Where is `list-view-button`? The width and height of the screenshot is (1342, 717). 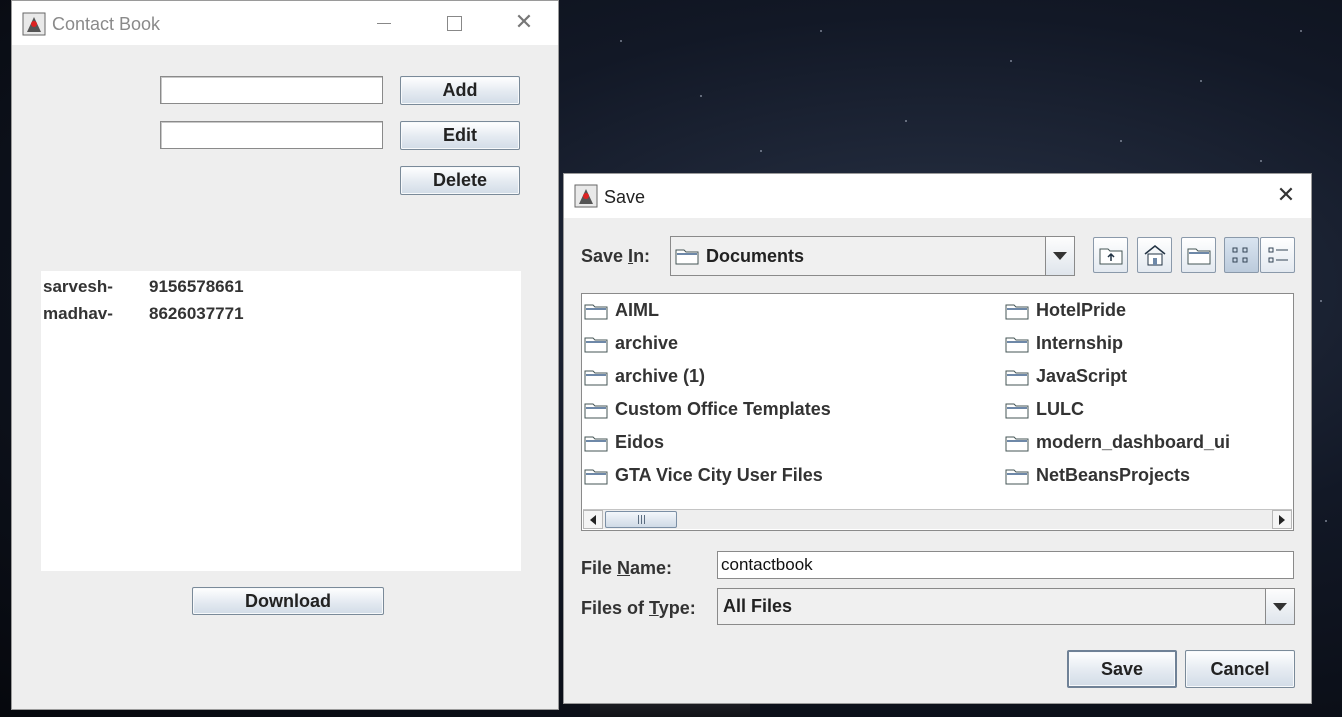 list-view-button is located at coordinates (1241, 255).